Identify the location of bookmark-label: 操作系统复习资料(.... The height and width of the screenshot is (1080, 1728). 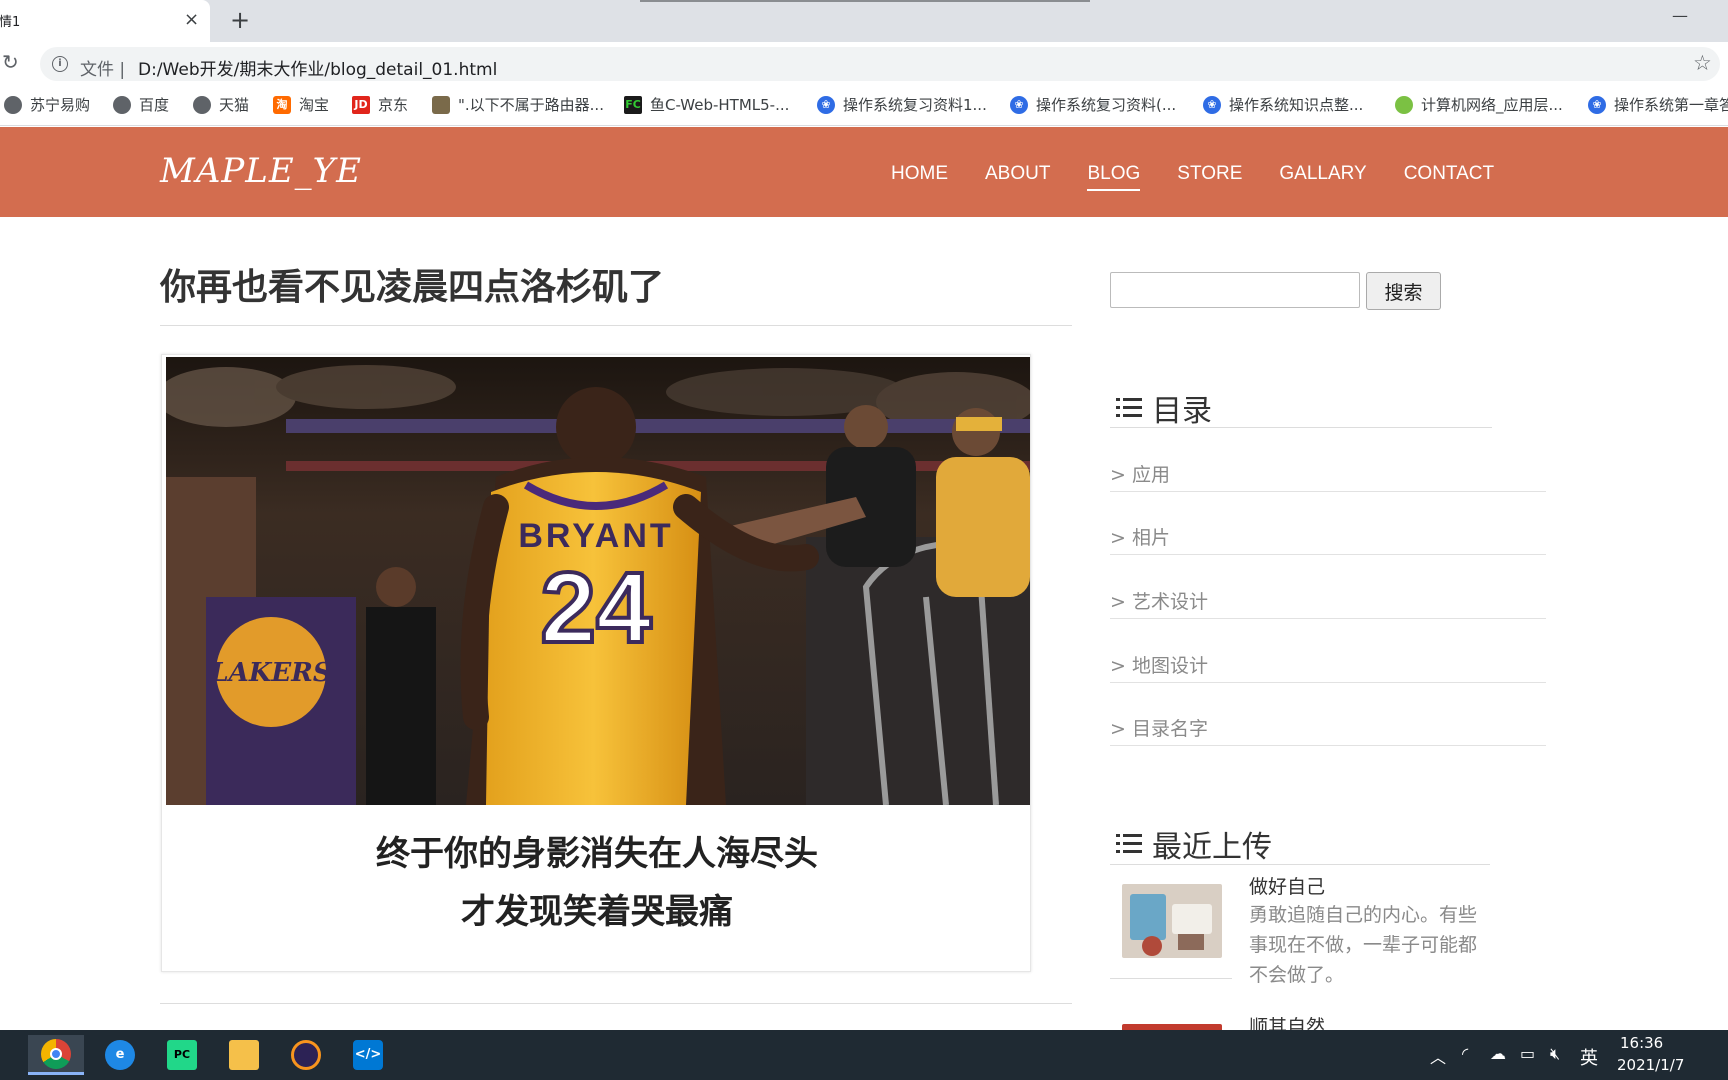
(1106, 105).